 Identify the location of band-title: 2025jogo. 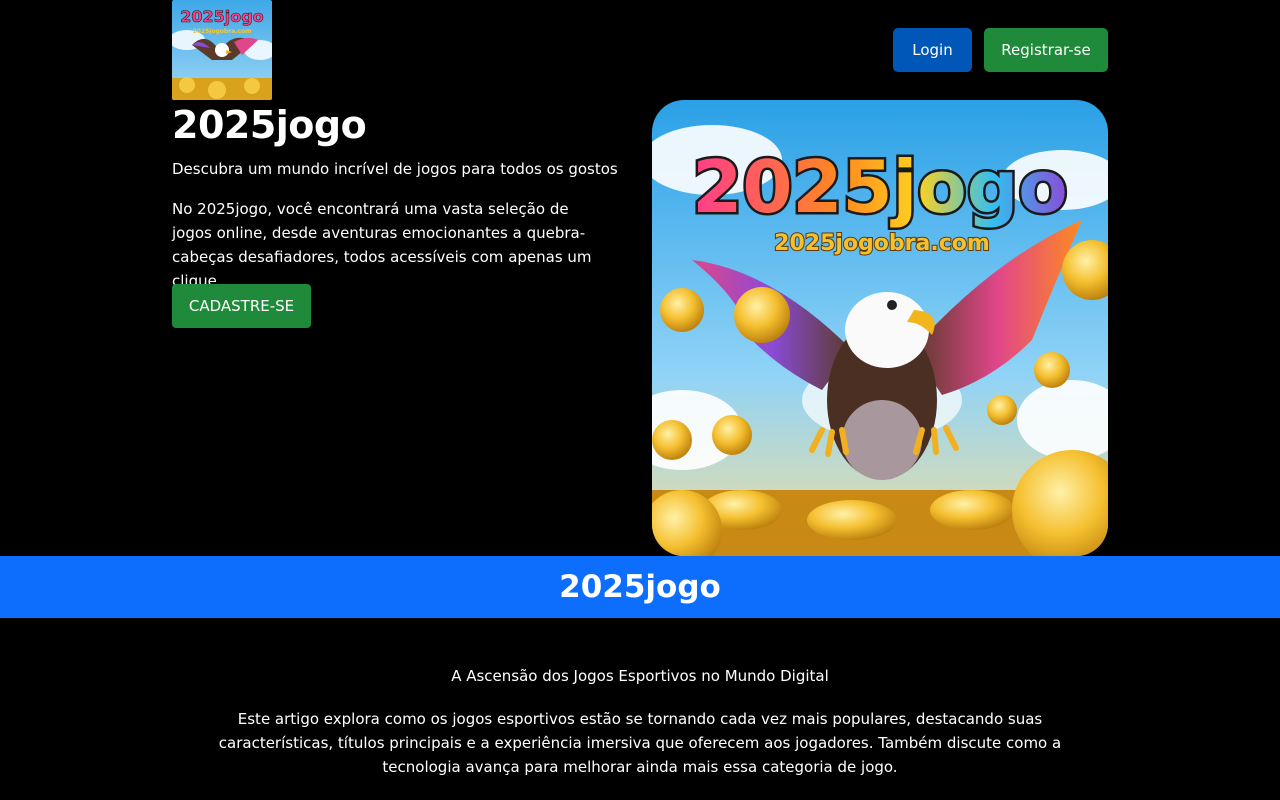
(640, 587).